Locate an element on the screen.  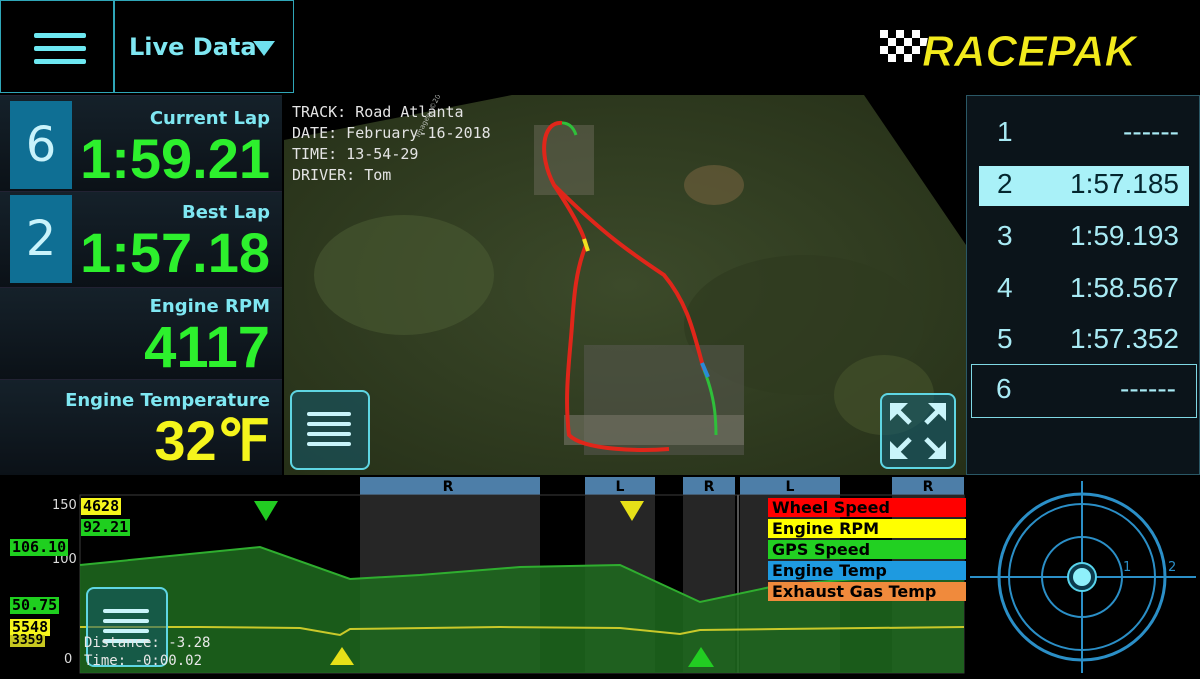
engine-temp-panel: Engine Temperature 32℉ is located at coordinates (141, 427).